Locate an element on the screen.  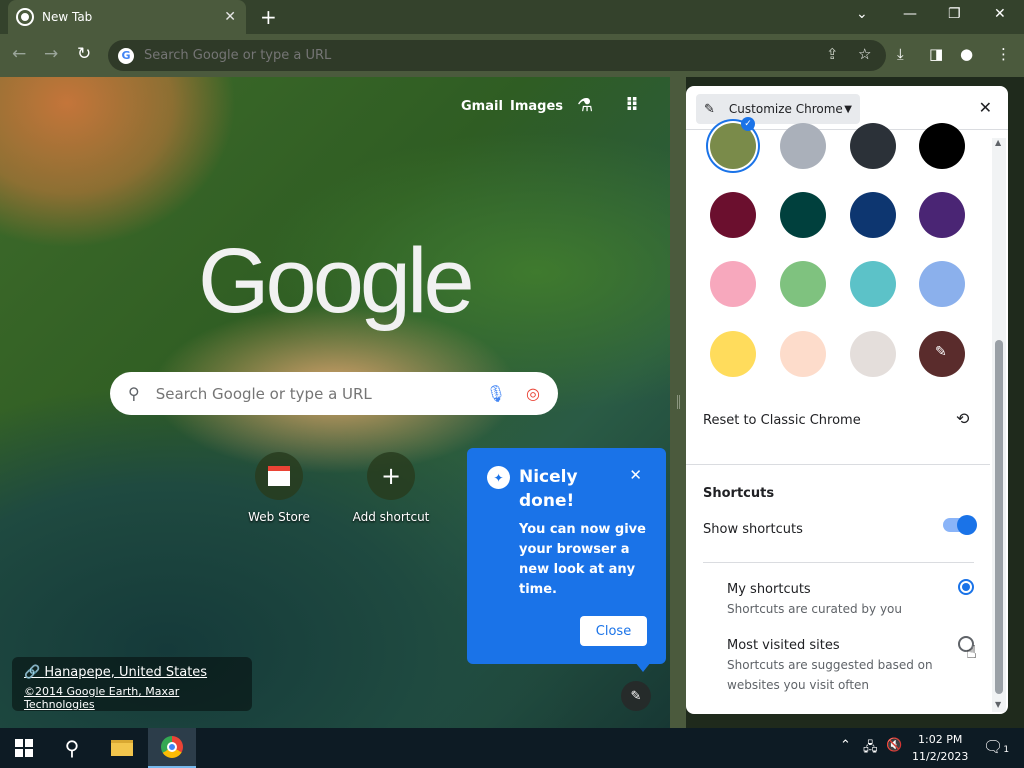
close-icon: ✕ is located at coordinates (635, 475).